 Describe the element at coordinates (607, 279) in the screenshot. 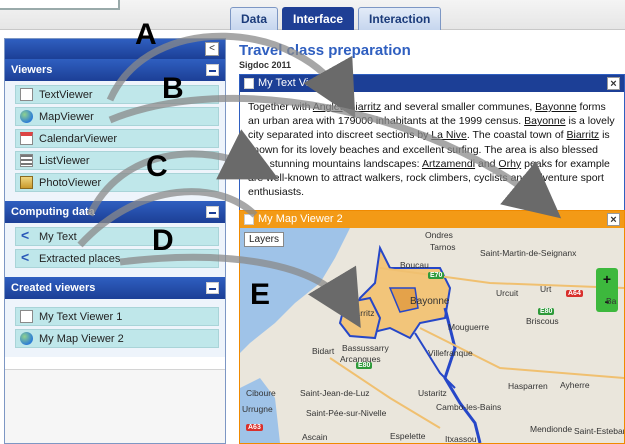

I see `zoom-in-button: +` at that location.